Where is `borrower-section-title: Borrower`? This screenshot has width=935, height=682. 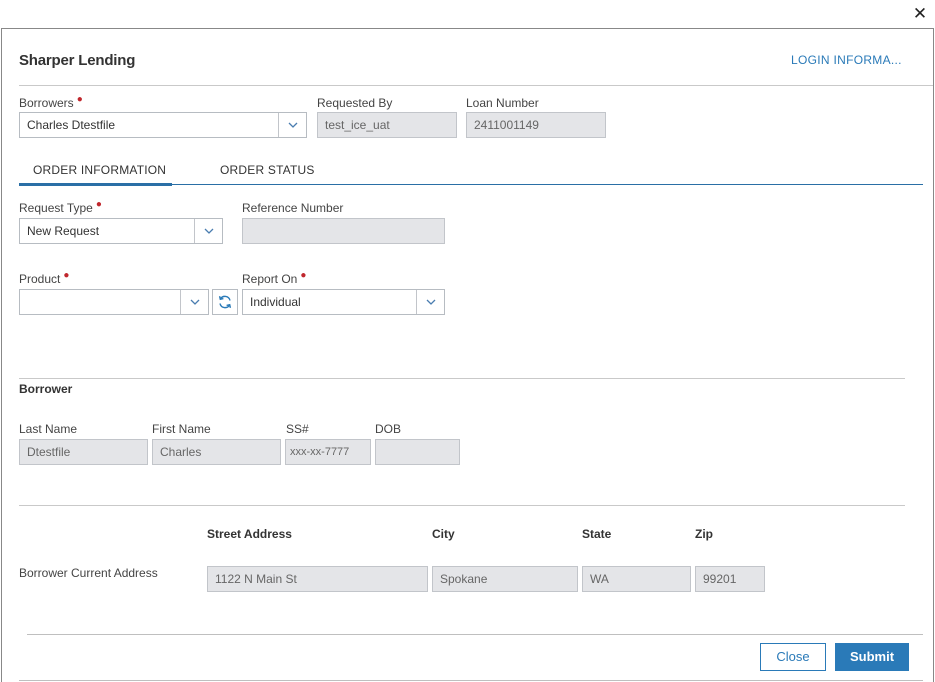
borrower-section-title: Borrower is located at coordinates (46, 389).